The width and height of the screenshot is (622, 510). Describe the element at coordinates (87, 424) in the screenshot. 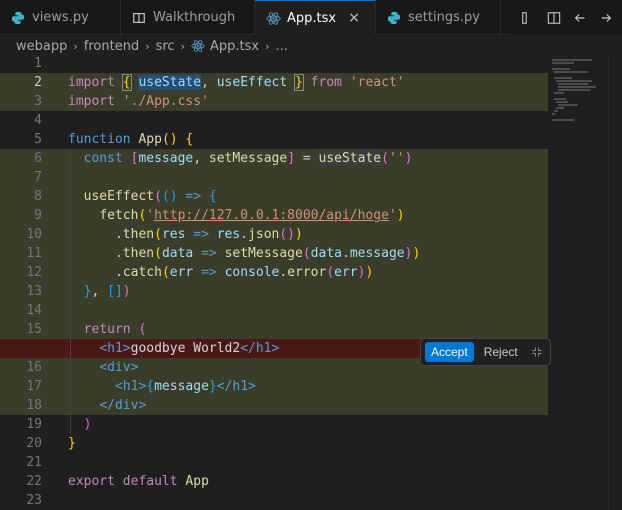

I see `code-text: )` at that location.